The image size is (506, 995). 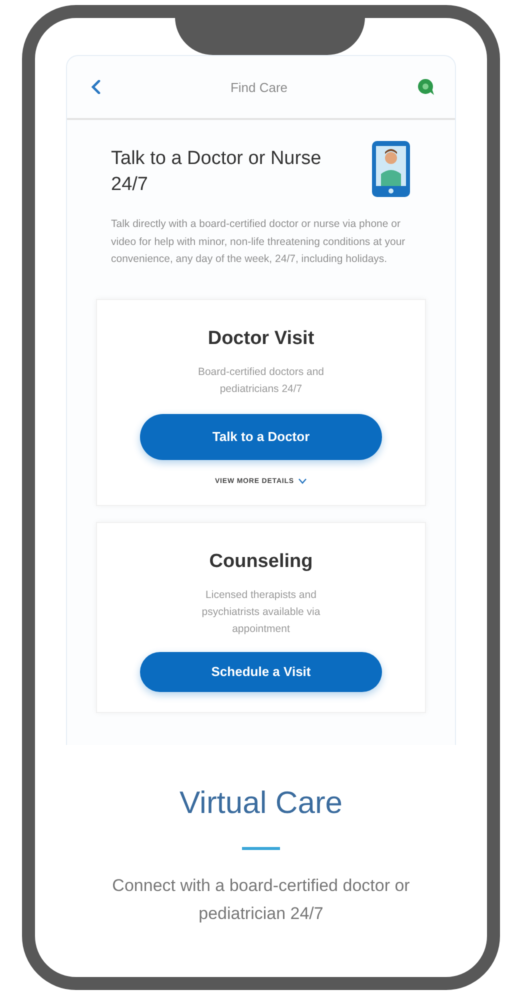 I want to click on phone-doctor-icon, so click(x=391, y=169).